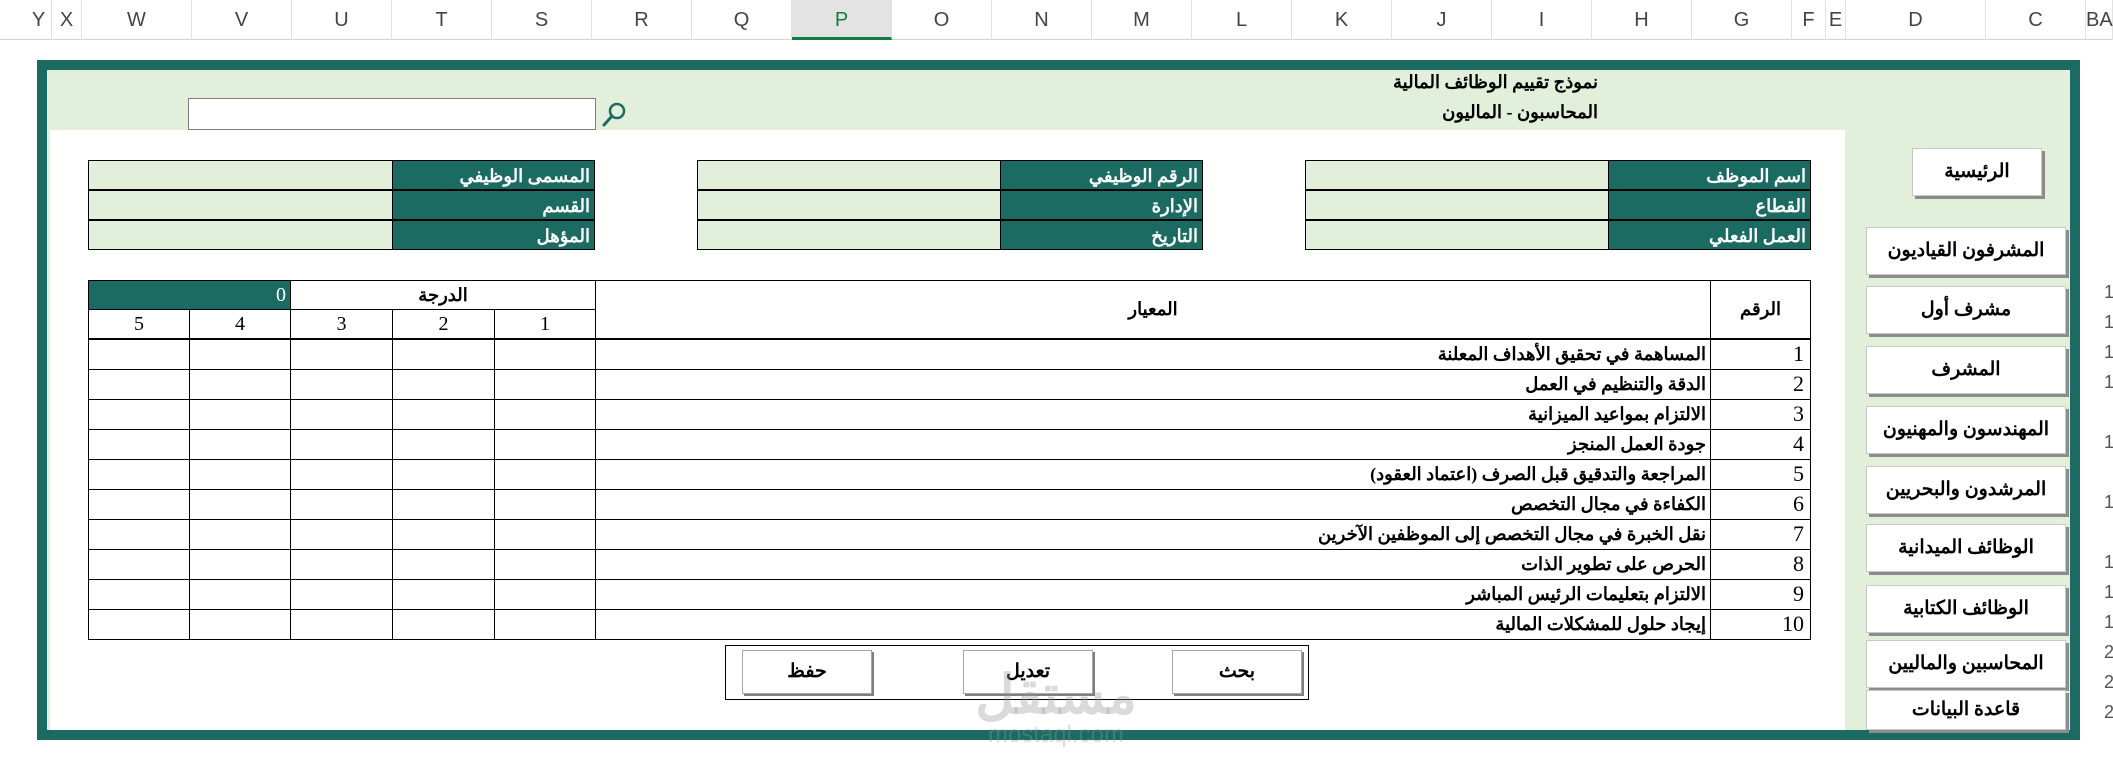  Describe the element at coordinates (1809, 20) in the screenshot. I see `column-header: F` at that location.